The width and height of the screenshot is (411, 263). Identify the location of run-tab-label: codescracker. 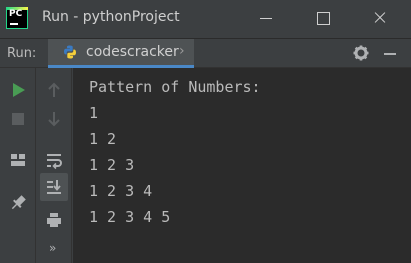
(132, 52).